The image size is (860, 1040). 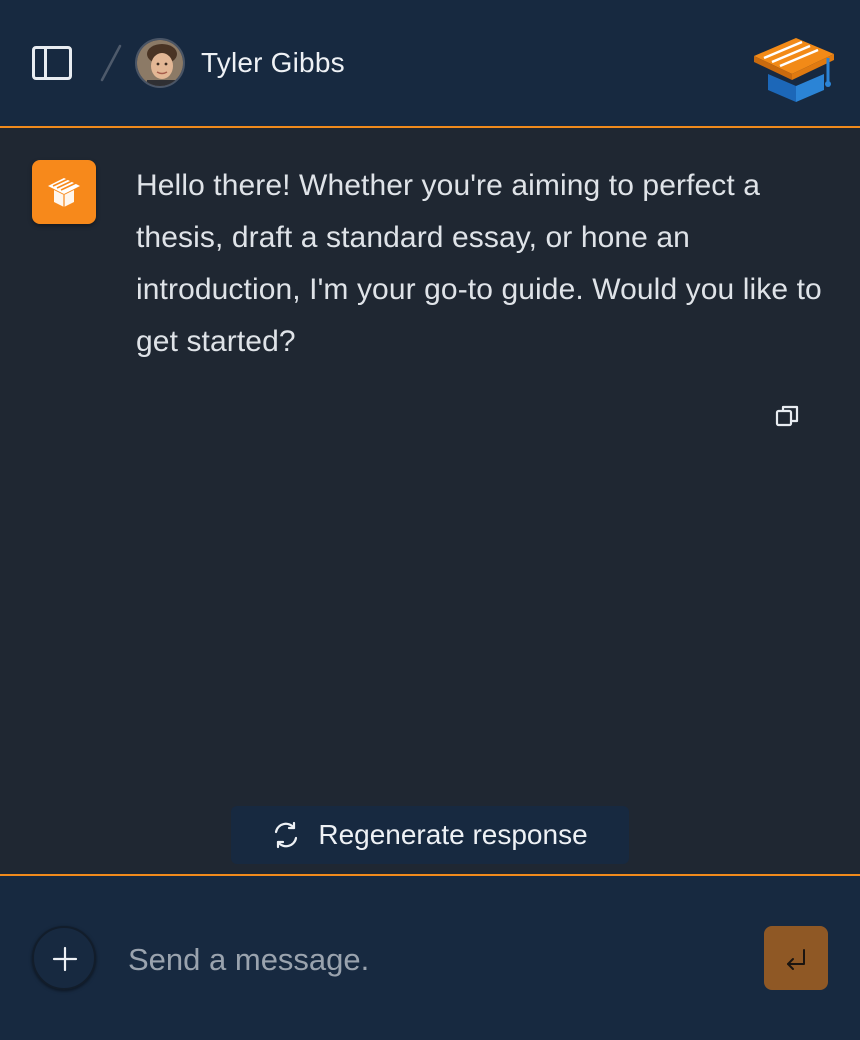 I want to click on regenerate-response-button: Regenerate response, so click(x=430, y=835).